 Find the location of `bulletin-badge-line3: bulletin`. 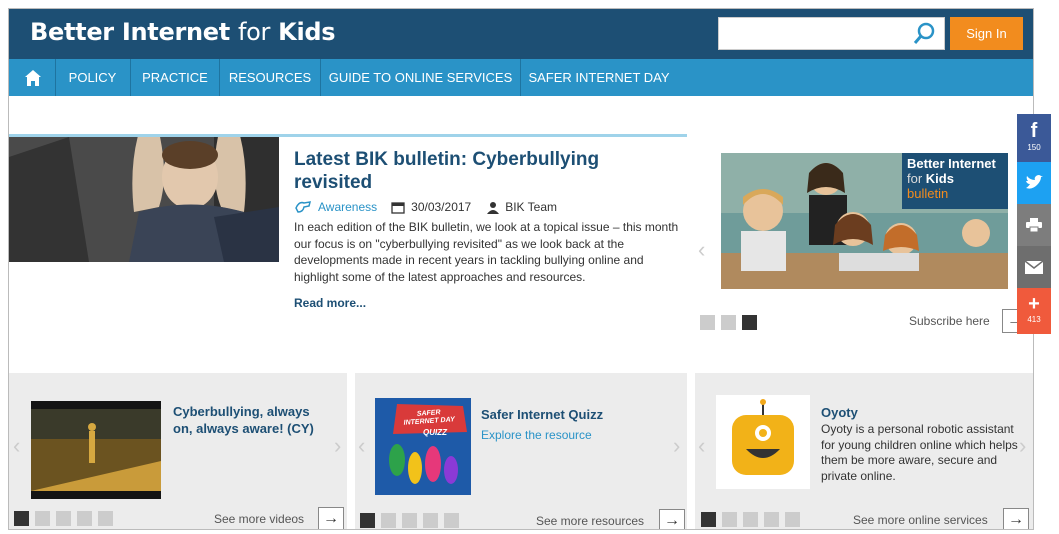

bulletin-badge-line3: bulletin is located at coordinates (928, 193).